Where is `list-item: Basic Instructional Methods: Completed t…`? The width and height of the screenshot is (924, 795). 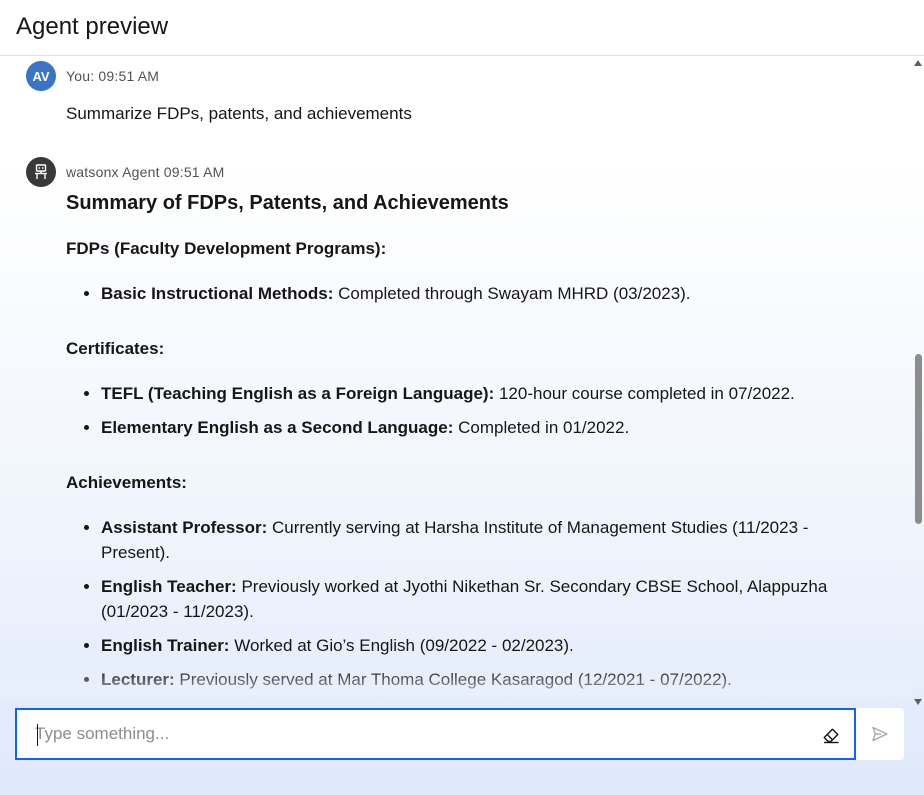 list-item: Basic Instructional Methods: Completed t… is located at coordinates (478, 293).